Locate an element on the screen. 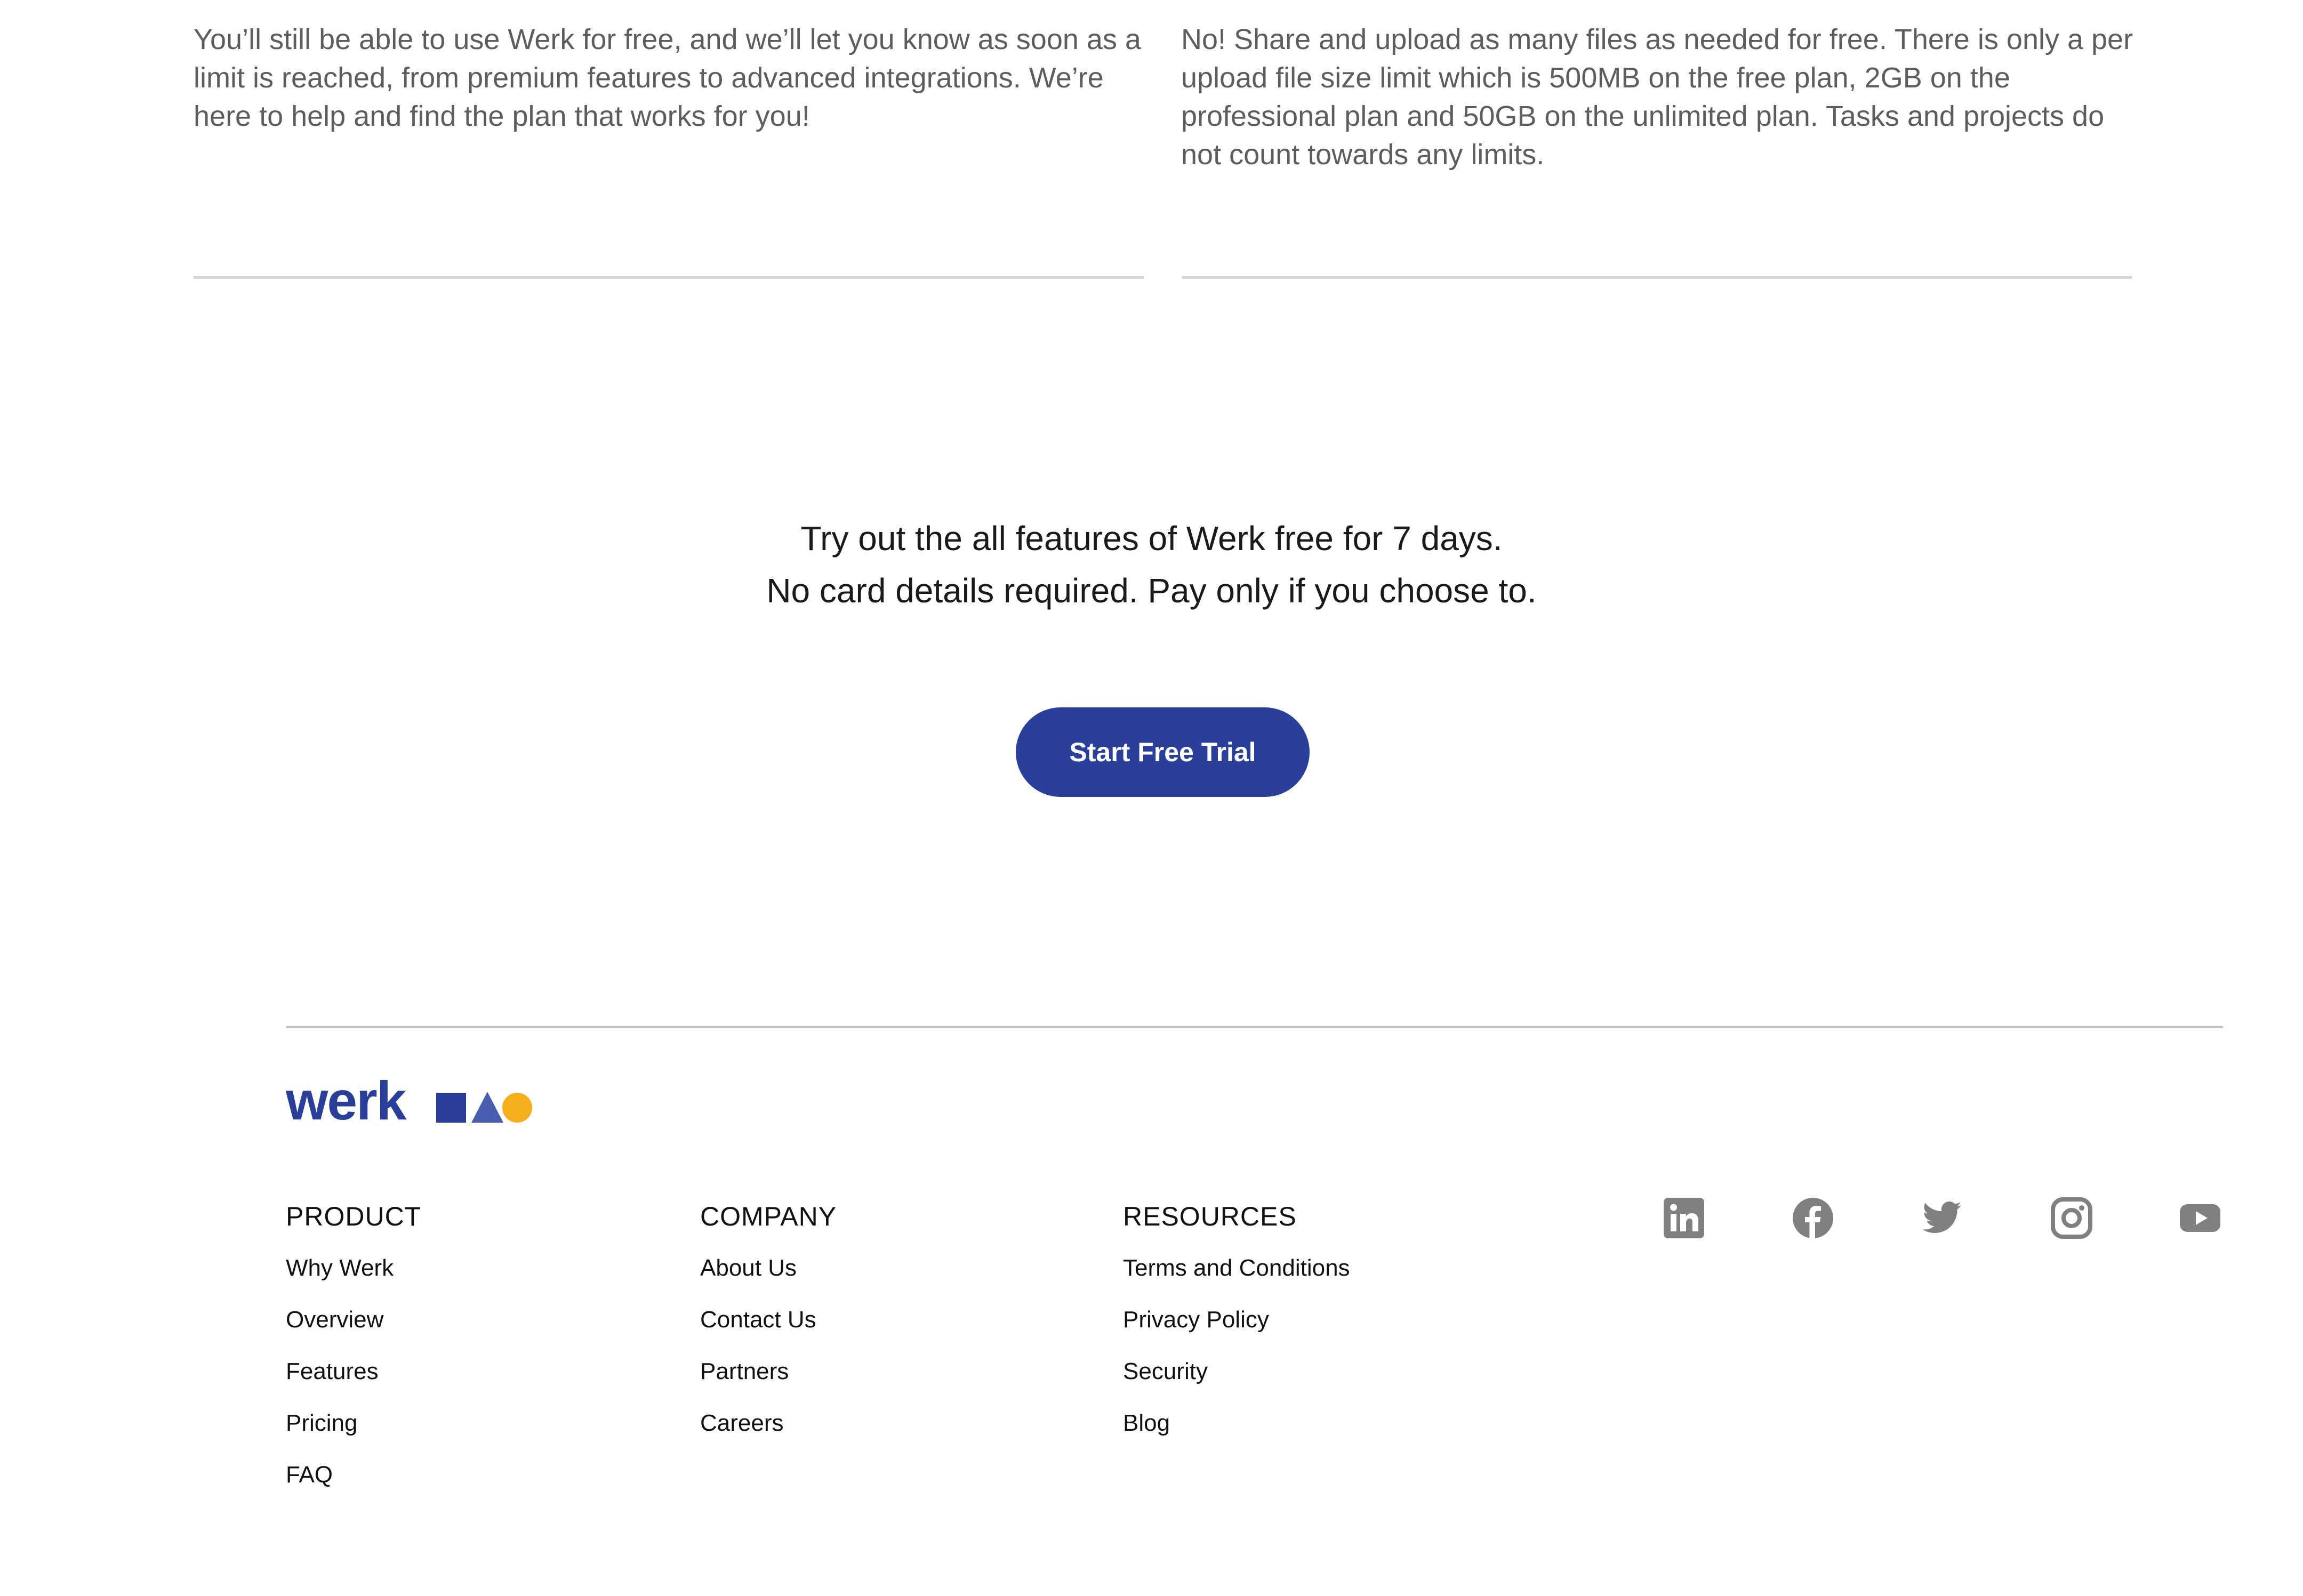 The width and height of the screenshot is (2303, 1596). logo-triangle-shape is located at coordinates (487, 1108).